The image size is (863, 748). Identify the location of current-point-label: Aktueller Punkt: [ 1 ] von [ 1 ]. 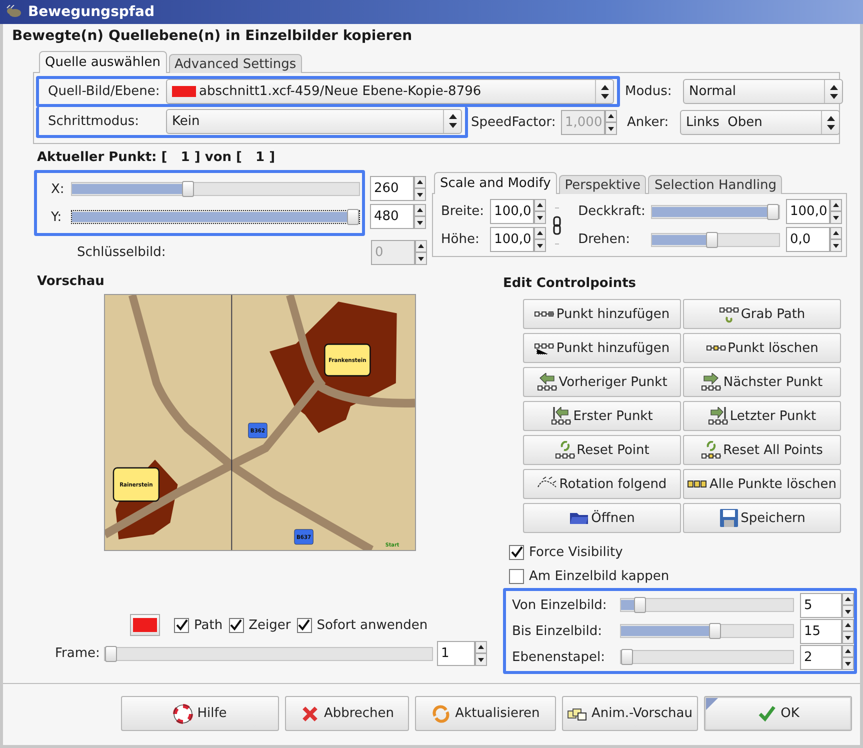
(156, 157).